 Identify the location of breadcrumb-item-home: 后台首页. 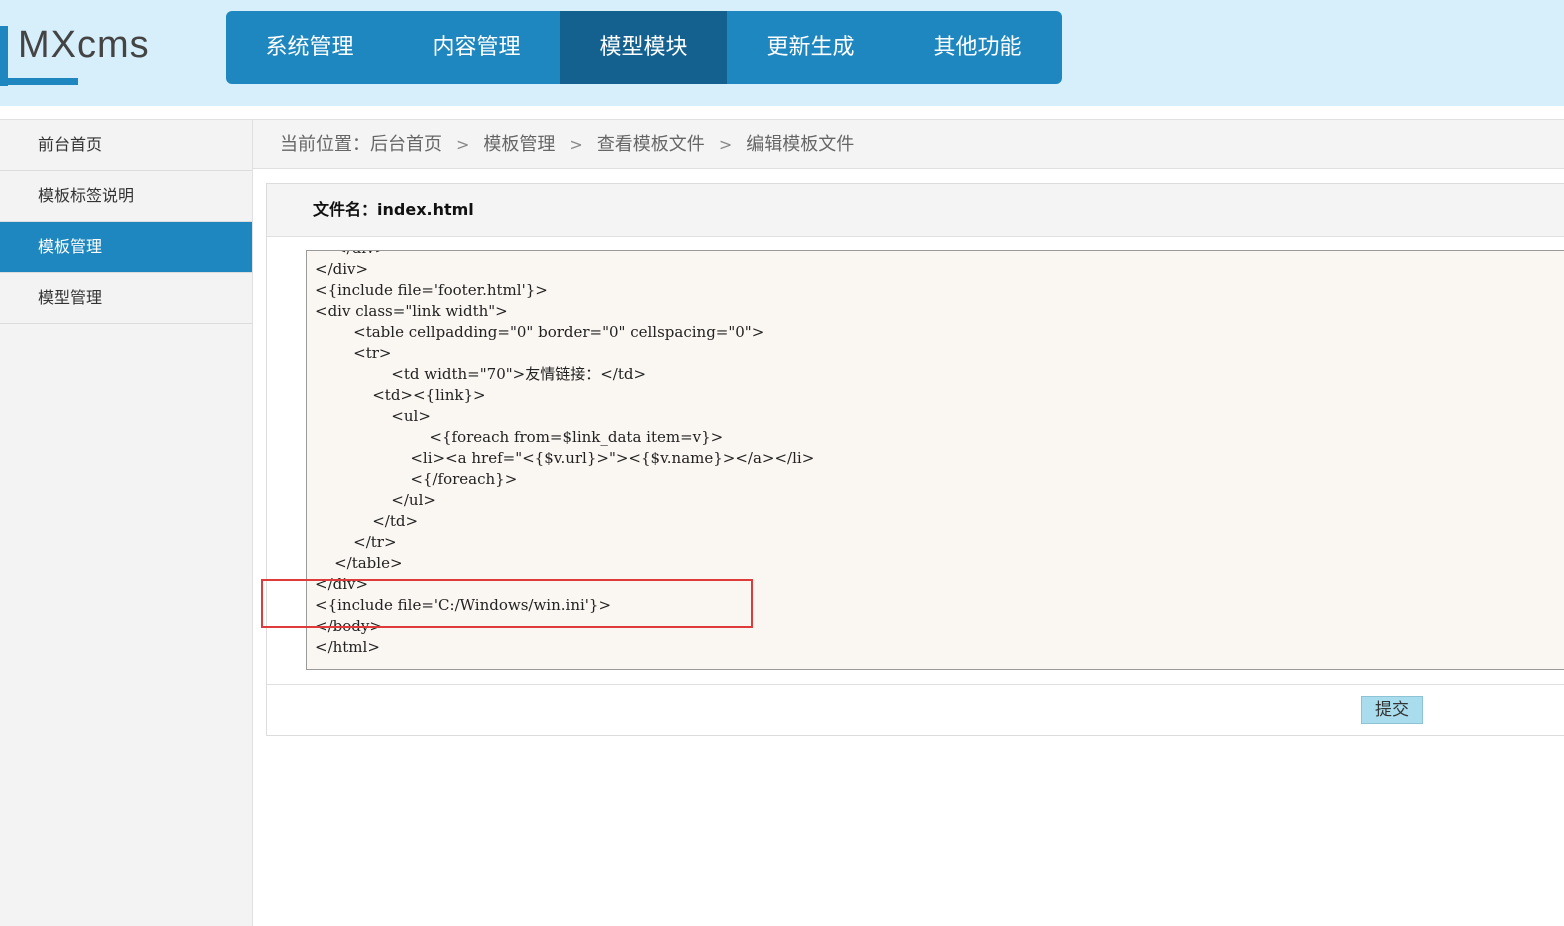
(406, 144).